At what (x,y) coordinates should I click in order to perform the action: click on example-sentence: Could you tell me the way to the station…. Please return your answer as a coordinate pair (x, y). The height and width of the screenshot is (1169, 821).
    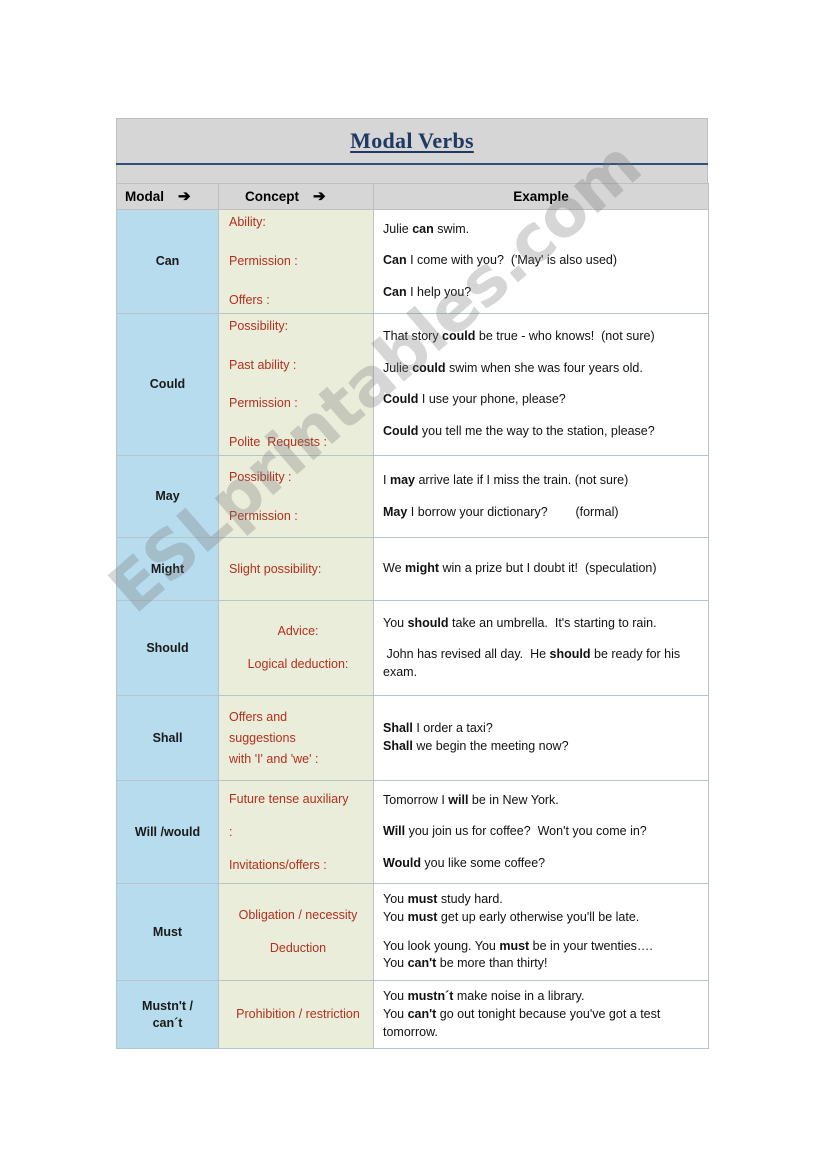
    Looking at the image, I should click on (519, 431).